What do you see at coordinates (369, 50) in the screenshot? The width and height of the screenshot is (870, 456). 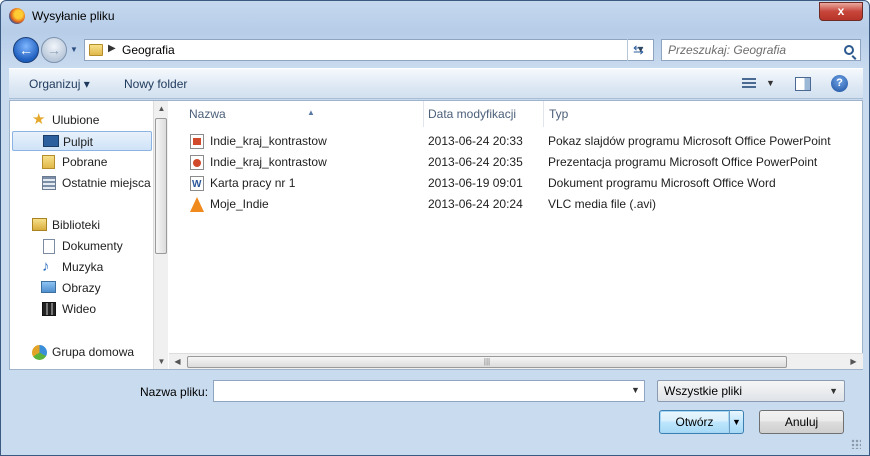 I see `address-bar: ▶ Geografia ▼` at bounding box center [369, 50].